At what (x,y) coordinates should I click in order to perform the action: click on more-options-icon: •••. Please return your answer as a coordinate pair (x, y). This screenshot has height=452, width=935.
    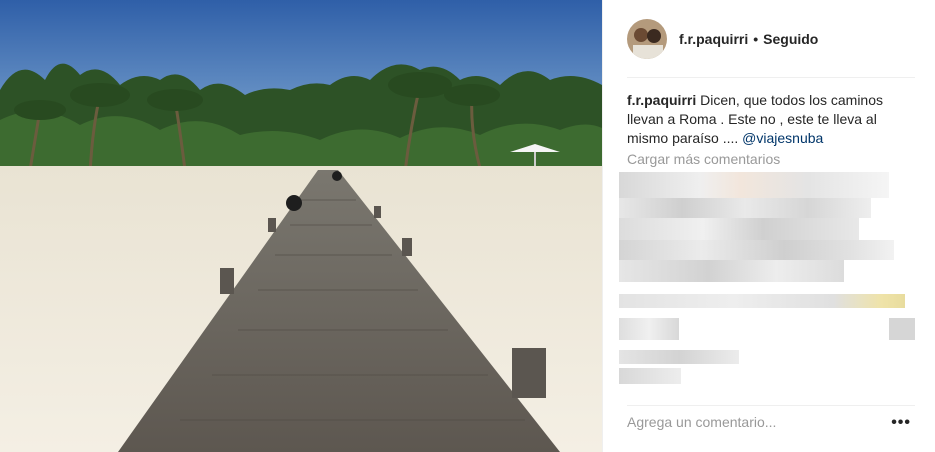
    Looking at the image, I should click on (901, 423).